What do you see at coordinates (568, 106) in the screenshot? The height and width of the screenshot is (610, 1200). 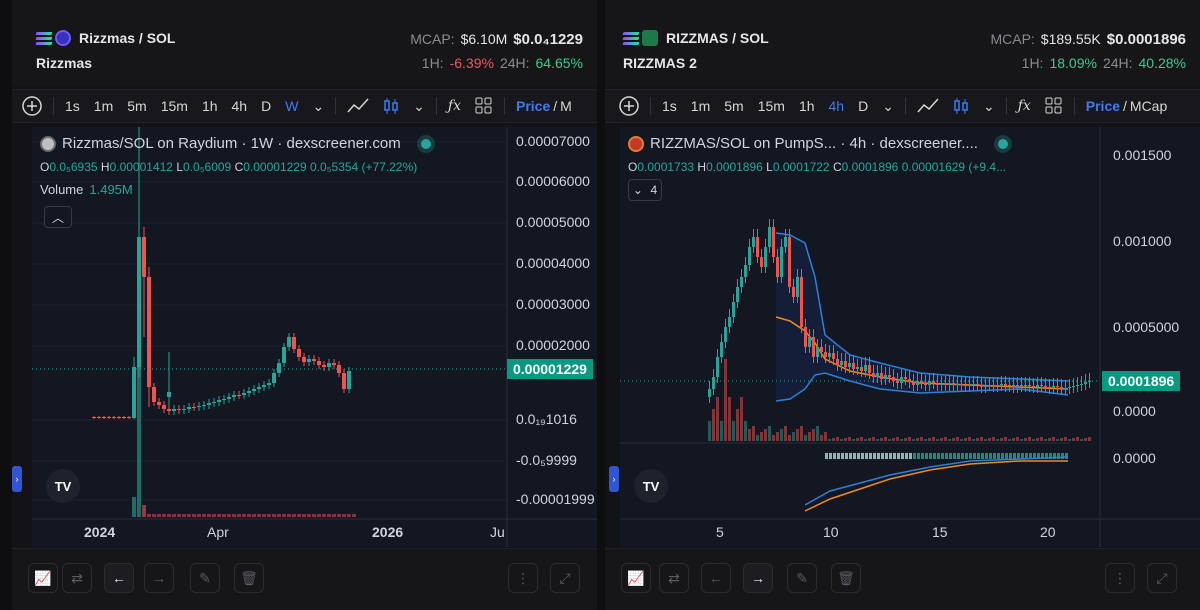 I see `mcap-toggle: M` at bounding box center [568, 106].